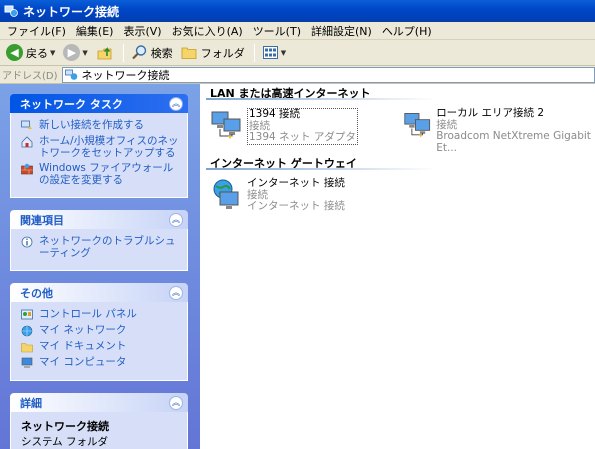  I want to click on task-label: Windows ファイアウォールの設定を変更する, so click(106, 174).